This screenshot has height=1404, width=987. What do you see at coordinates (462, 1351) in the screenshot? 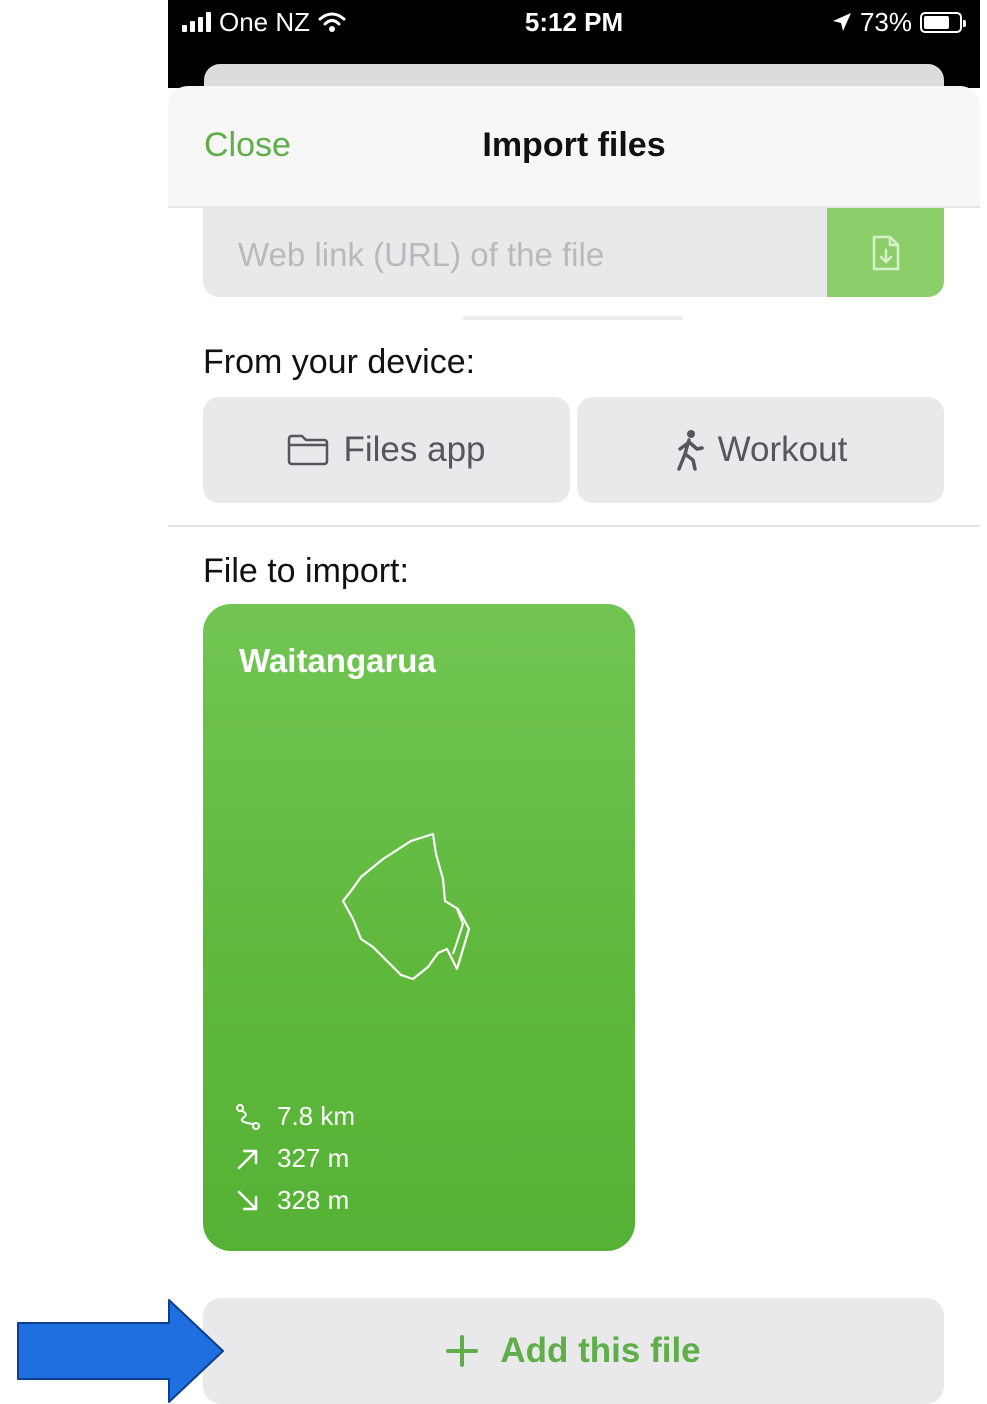
I see `plus-icon` at bounding box center [462, 1351].